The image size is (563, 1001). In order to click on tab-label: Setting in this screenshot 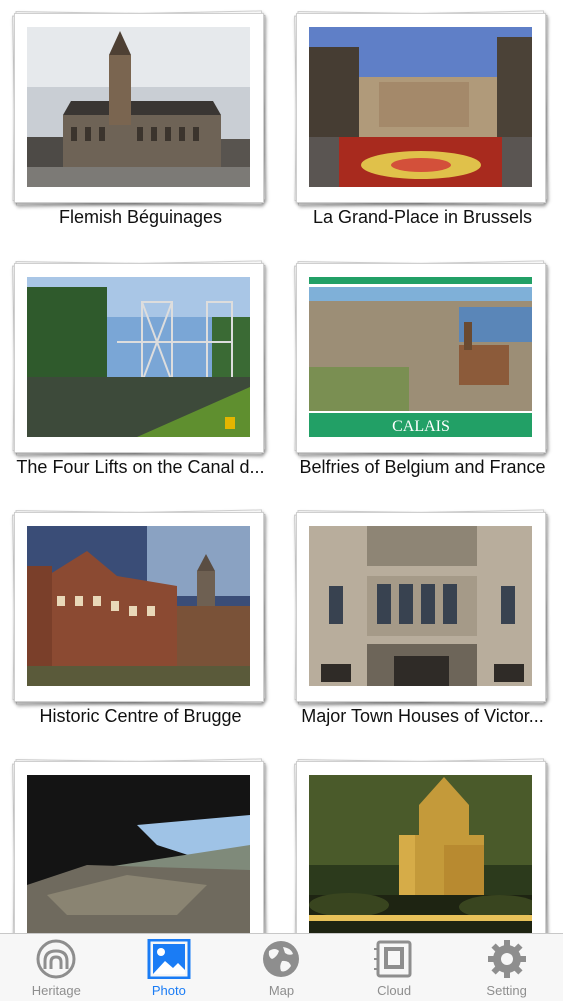, I will do `click(506, 990)`.